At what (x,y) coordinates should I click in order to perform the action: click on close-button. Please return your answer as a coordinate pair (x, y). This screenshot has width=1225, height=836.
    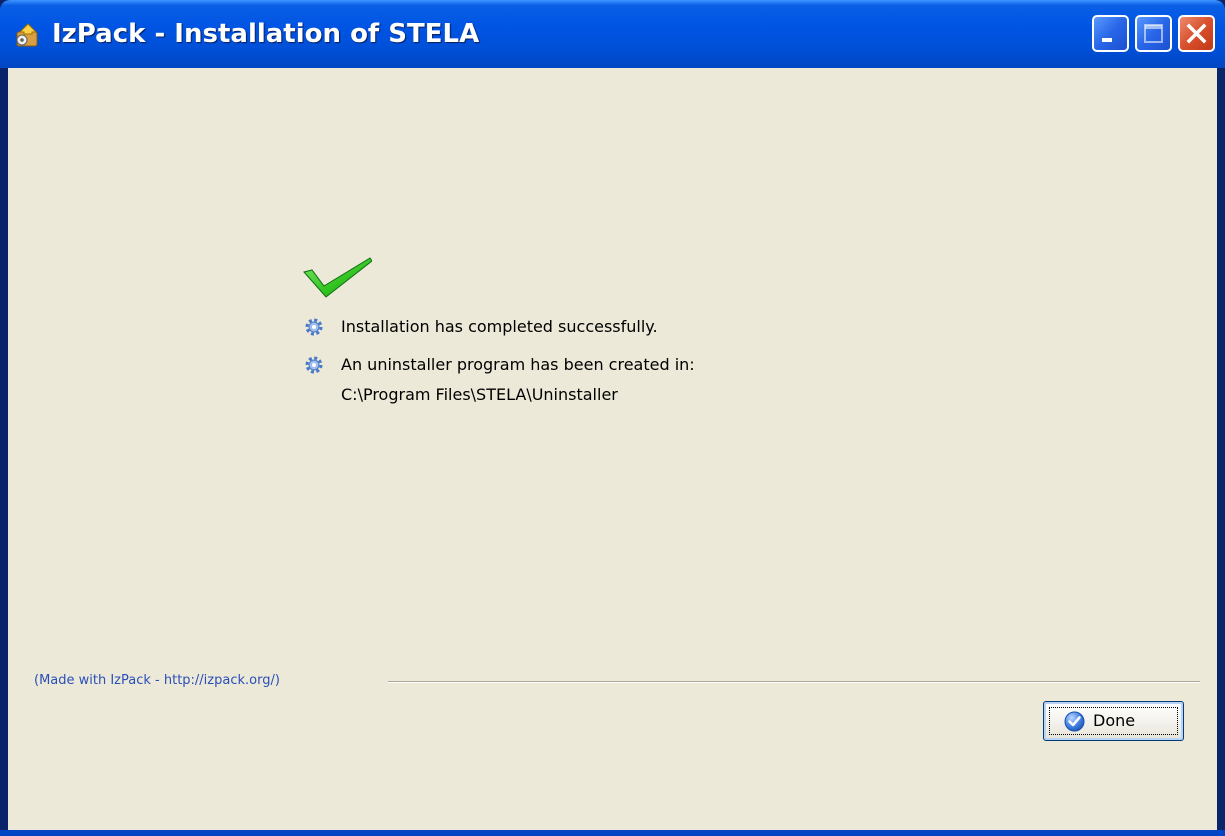
    Looking at the image, I should click on (1196, 33).